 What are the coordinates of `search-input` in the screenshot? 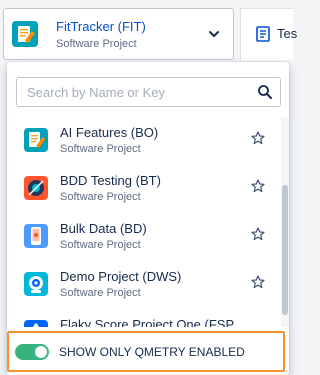 It's located at (135, 92).